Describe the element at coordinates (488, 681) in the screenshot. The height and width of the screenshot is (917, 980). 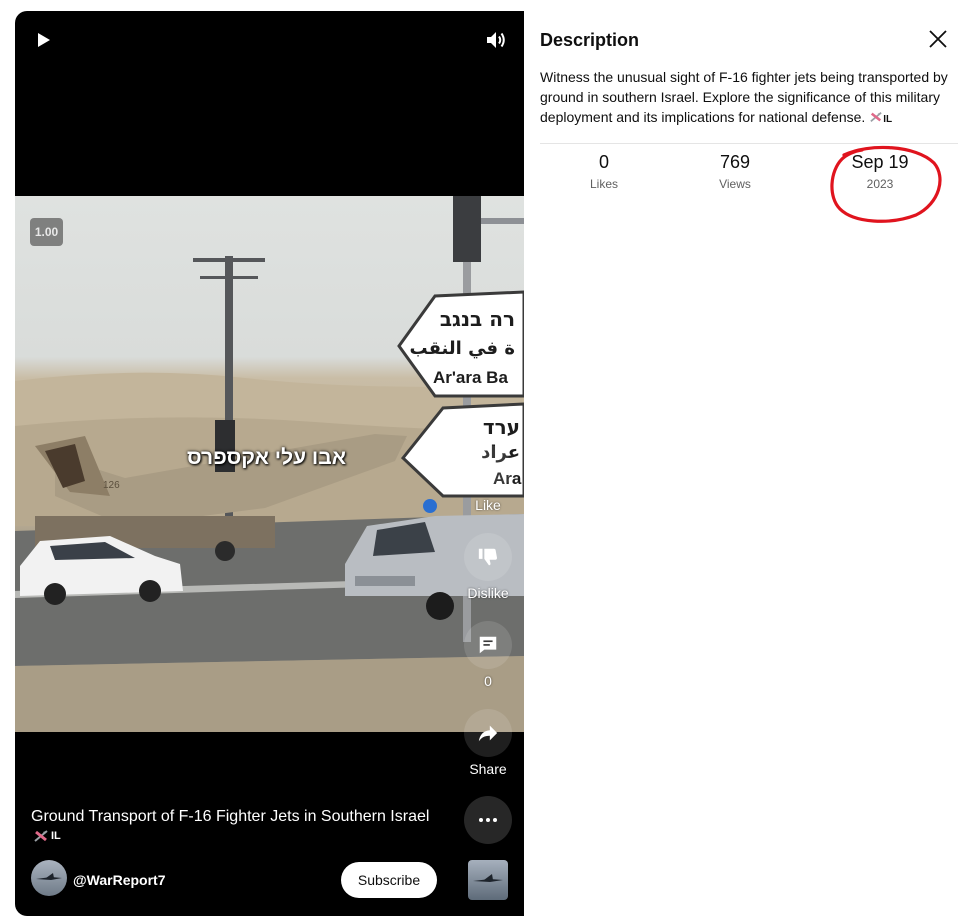
I see `comments-count: 0` at that location.